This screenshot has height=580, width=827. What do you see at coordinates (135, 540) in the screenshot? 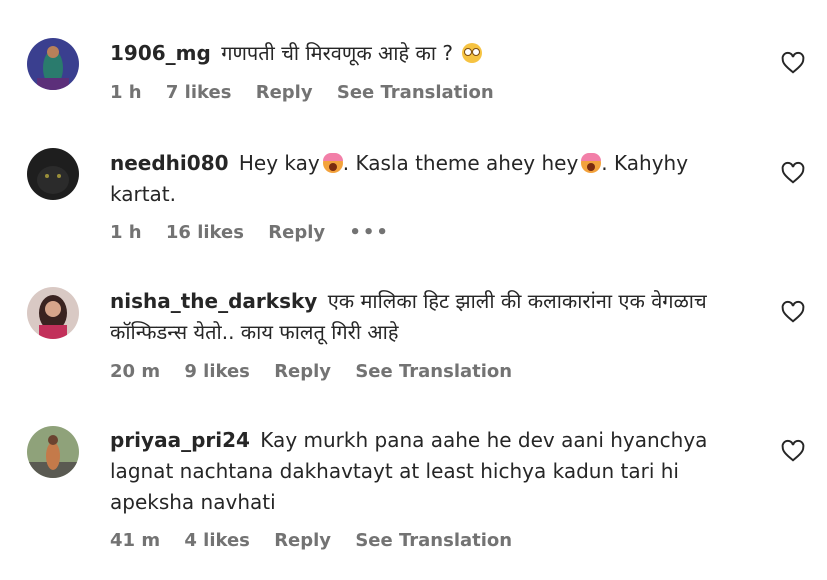
I see `comment-time: 41 m` at bounding box center [135, 540].